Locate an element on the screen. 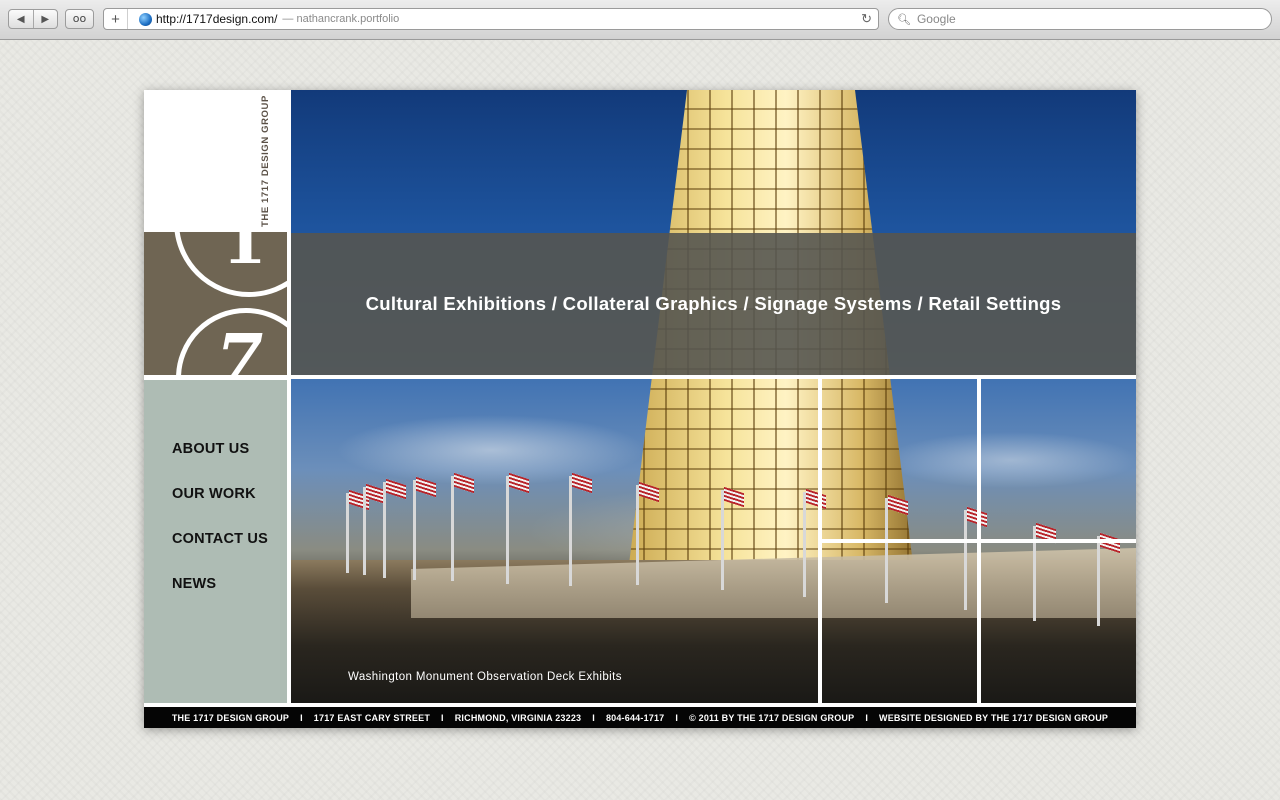 This screenshot has height=800, width=1280. footer-company: THE 1717 DESIGN GROUP is located at coordinates (230, 717).